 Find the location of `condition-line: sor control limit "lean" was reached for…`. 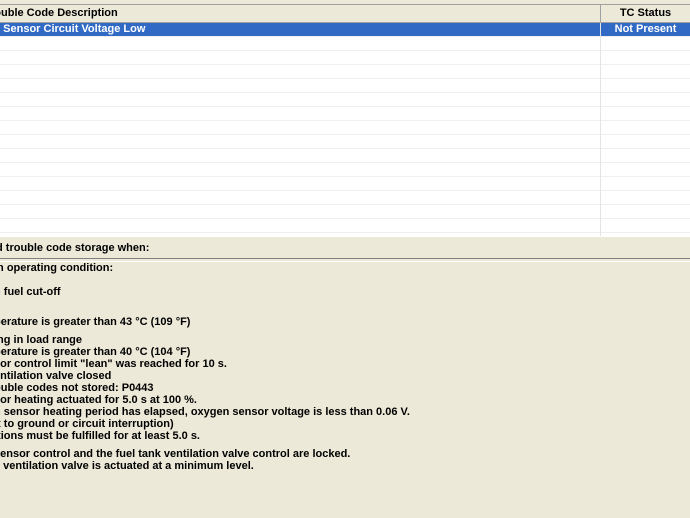

condition-line: sor control limit "lean" was reached for… is located at coordinates (113, 364).